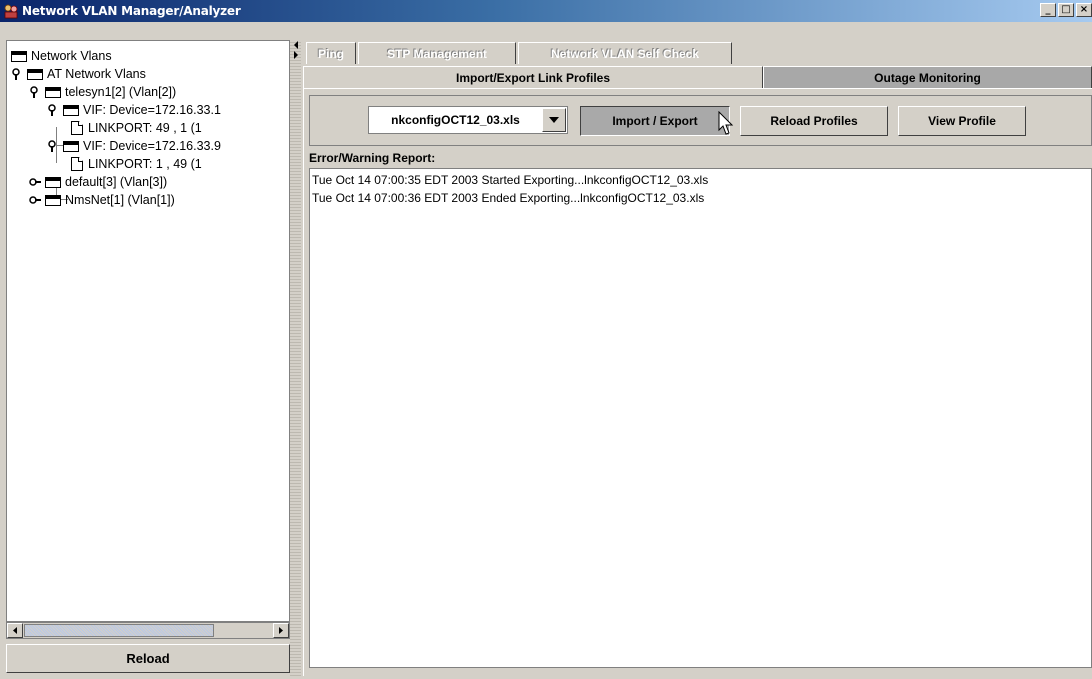 The image size is (1092, 679). I want to click on tree-item-nmsnet: NmsNet[1] (Vlan[1]), so click(102, 200).